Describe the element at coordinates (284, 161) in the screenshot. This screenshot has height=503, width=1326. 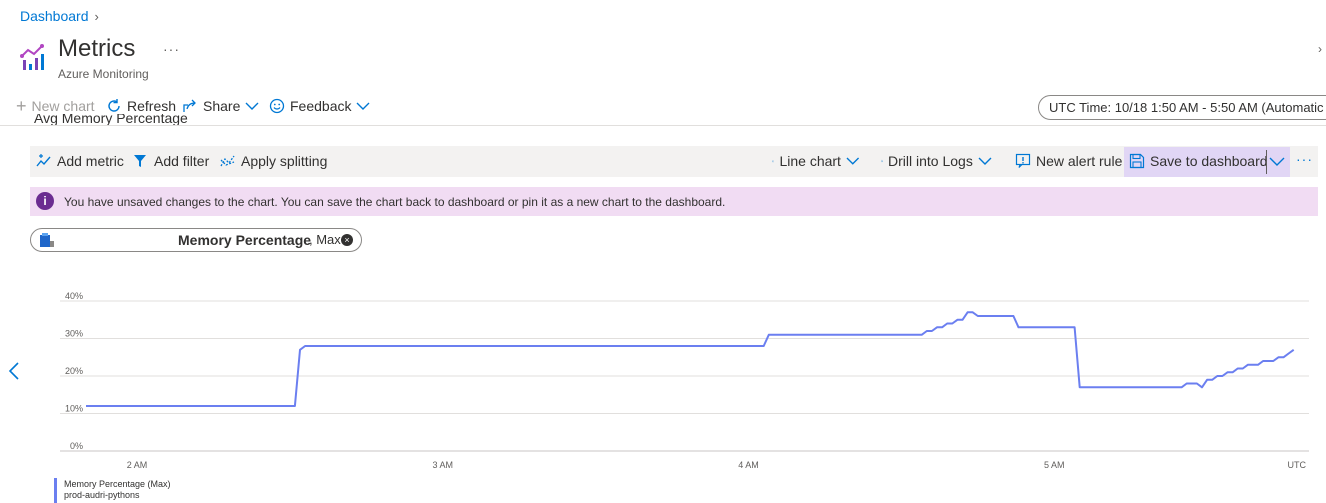
I see `apply-splitting-label: Apply splitting` at that location.